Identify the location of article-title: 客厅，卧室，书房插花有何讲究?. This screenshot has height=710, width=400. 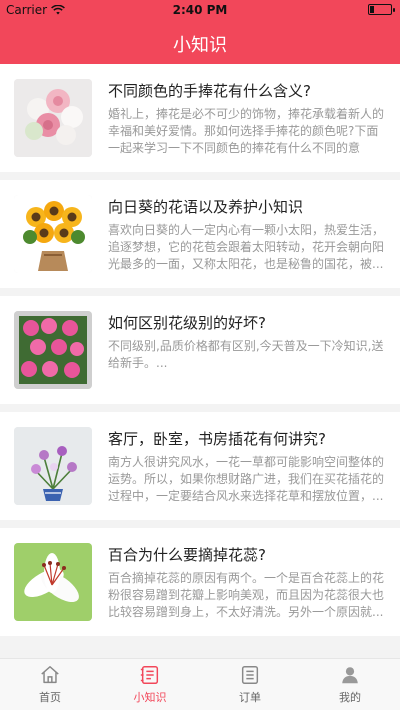
(217, 439).